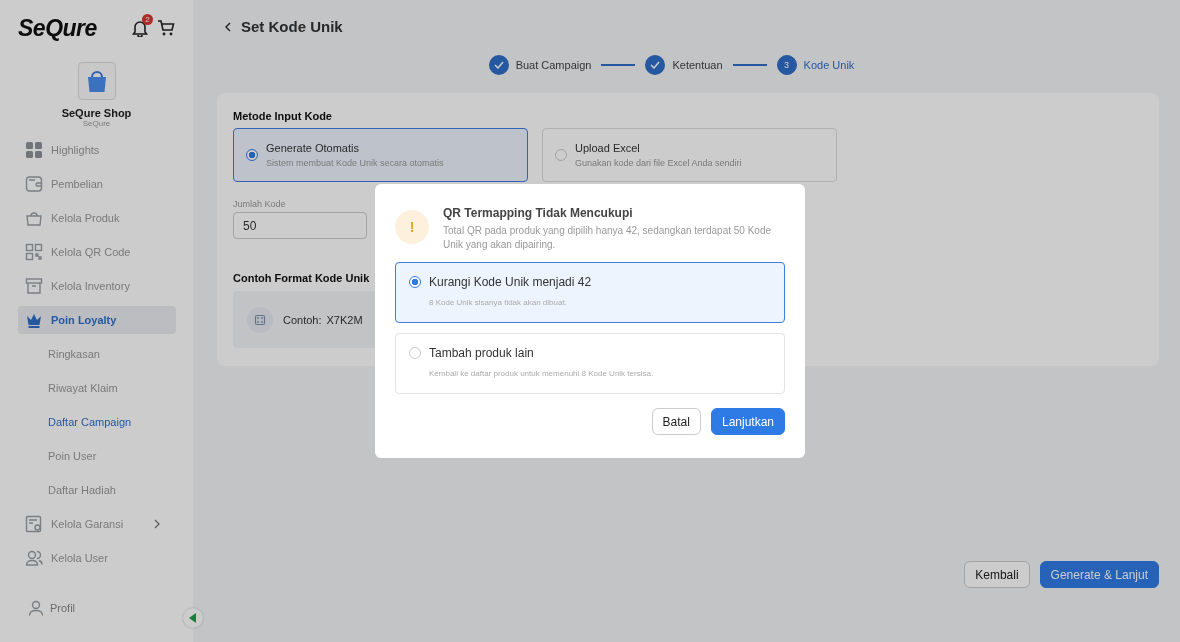 The height and width of the screenshot is (642, 1180). I want to click on collapse-handle, so click(193, 618).